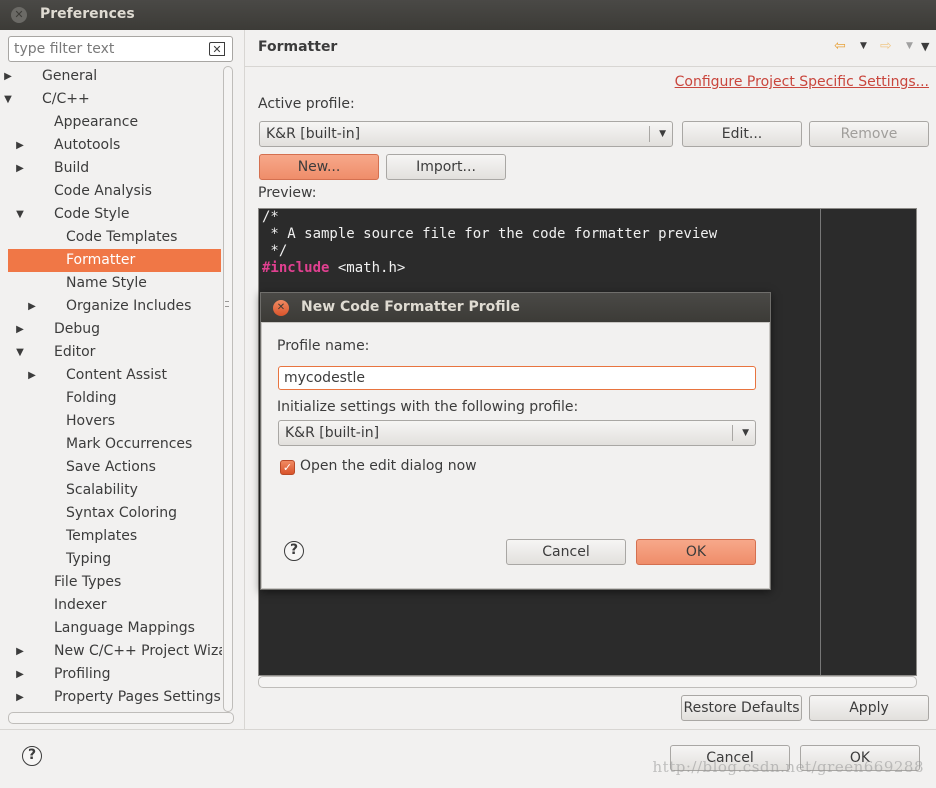 This screenshot has height=788, width=936. What do you see at coordinates (112, 99) in the screenshot?
I see `tree-item: ▼ C/C++` at bounding box center [112, 99].